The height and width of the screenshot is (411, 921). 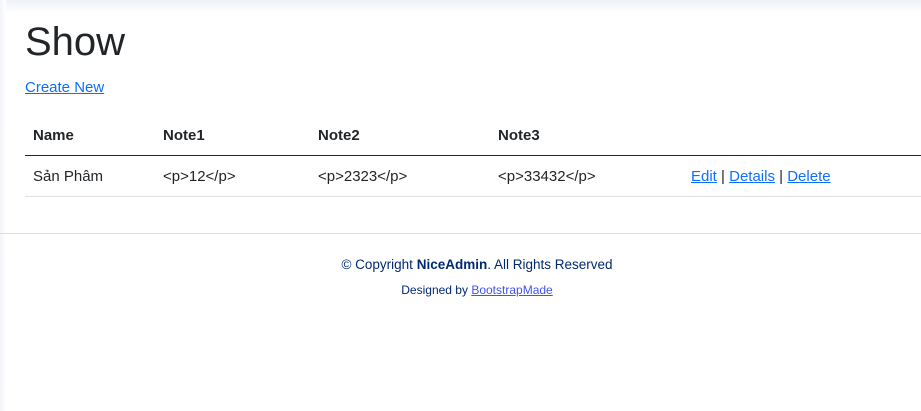 I want to click on cell-note2: <p>2323</p>, so click(x=400, y=176).